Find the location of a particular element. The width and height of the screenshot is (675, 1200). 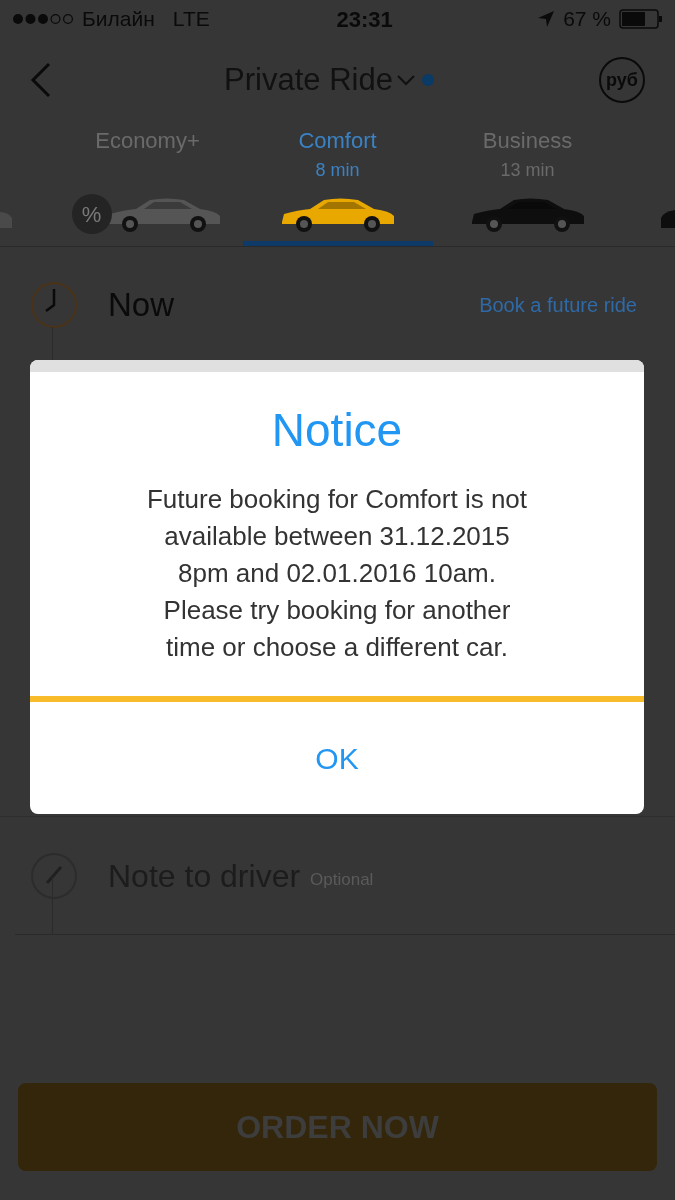

dialog-title: Notice is located at coordinates (337, 430).